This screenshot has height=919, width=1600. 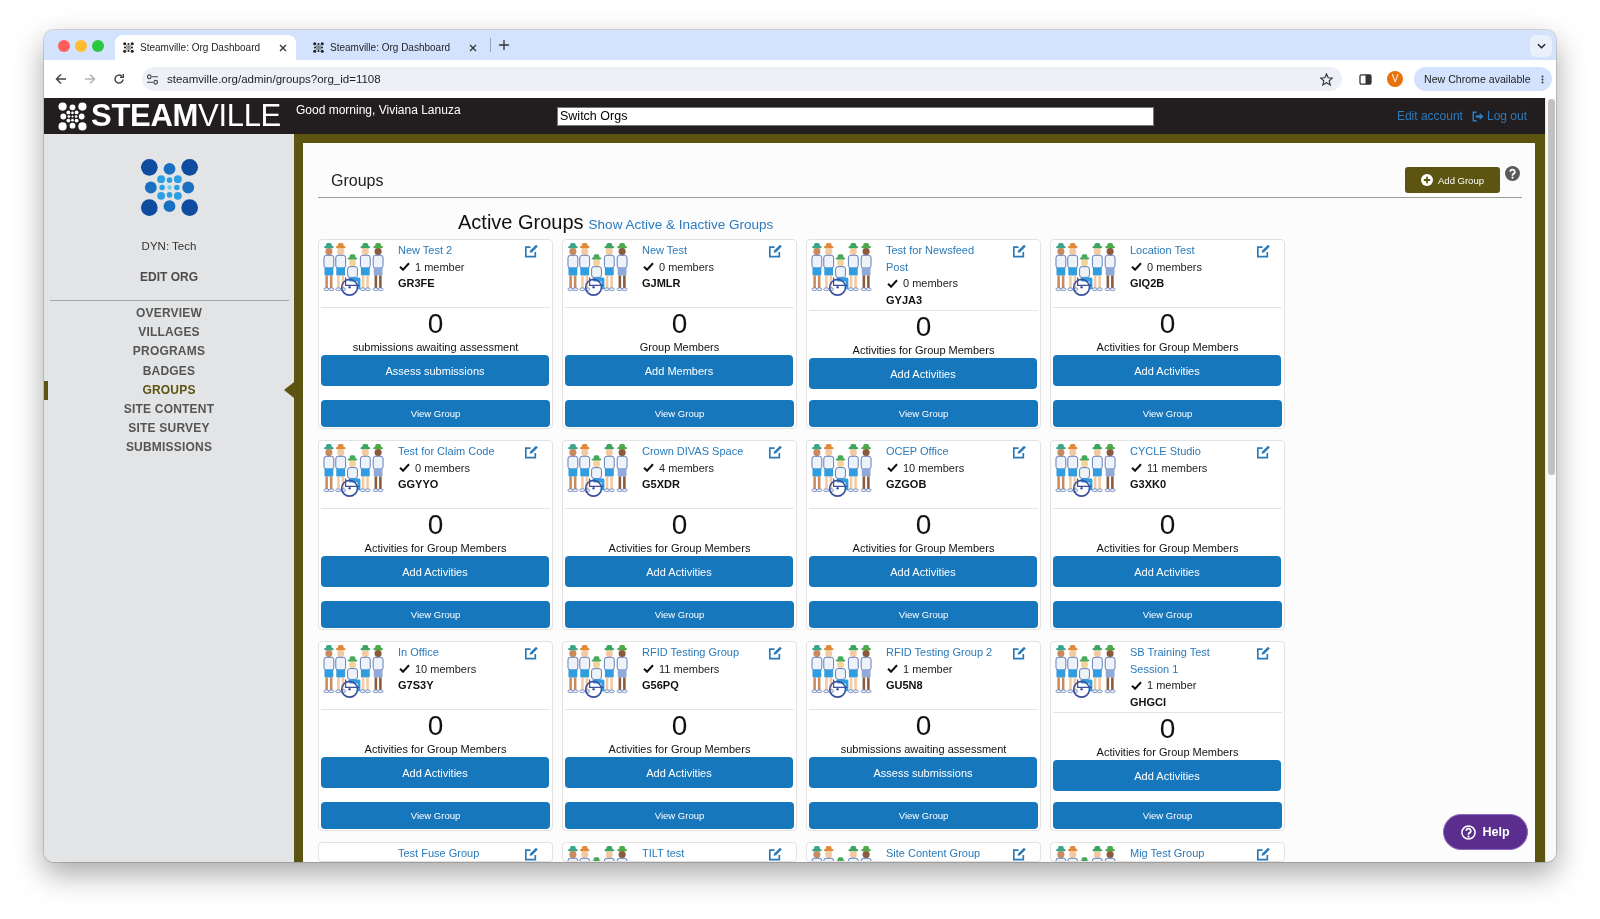 I want to click on group-name-link: In Office, so click(x=418, y=652).